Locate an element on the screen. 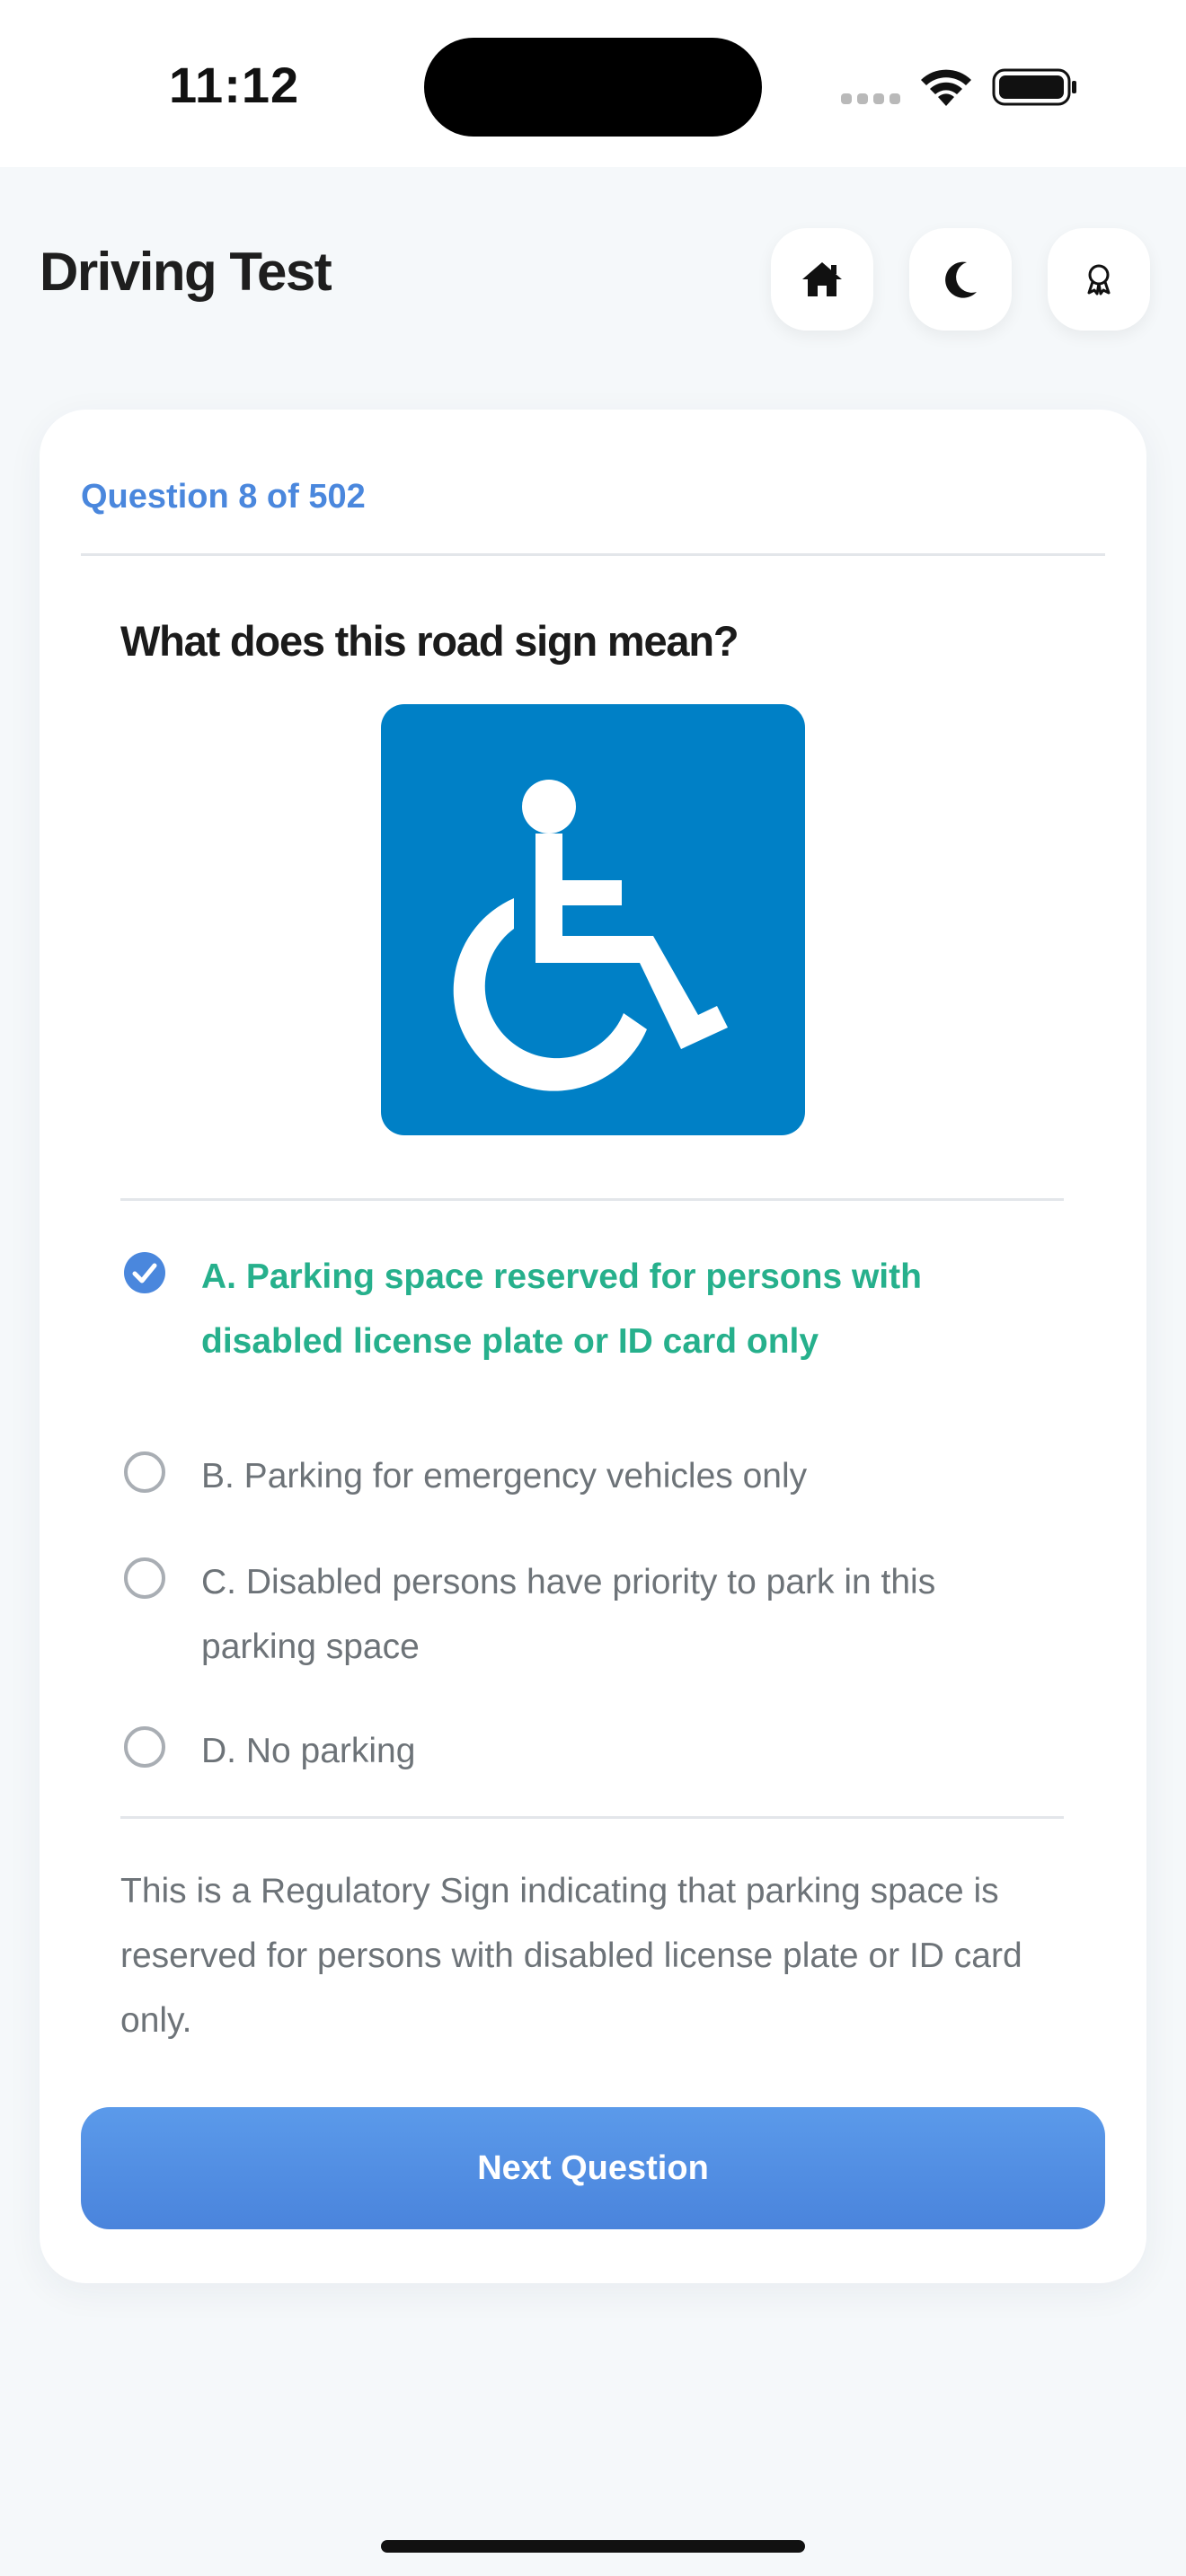 Image resolution: width=1186 pixels, height=2576 pixels. battery-icon is located at coordinates (1034, 87).